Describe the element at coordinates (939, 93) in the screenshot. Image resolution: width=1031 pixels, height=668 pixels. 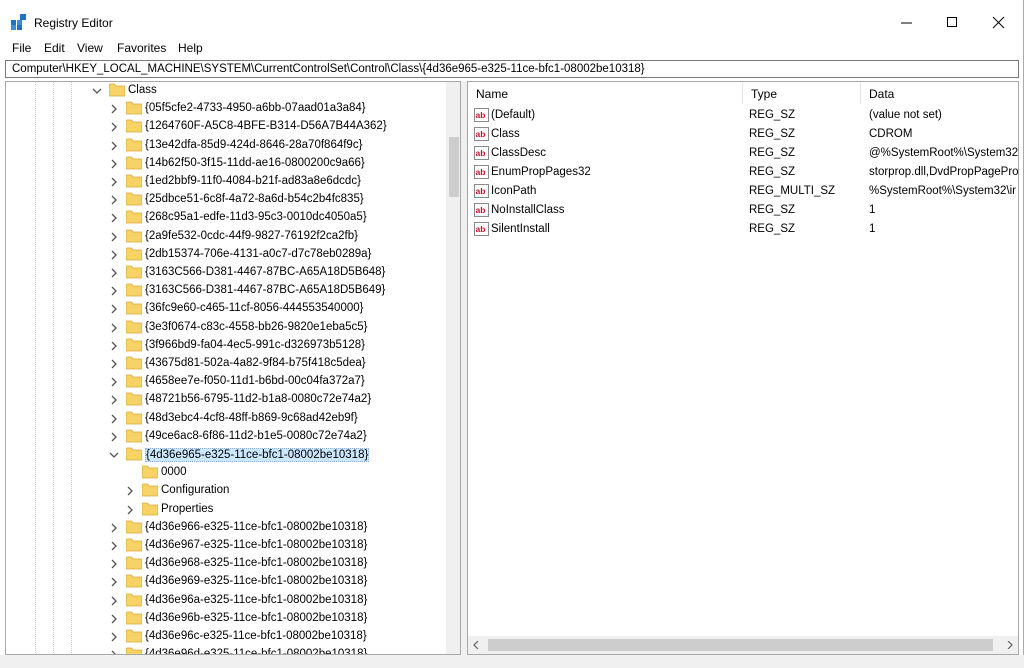
I see `column-header-data: Data` at that location.